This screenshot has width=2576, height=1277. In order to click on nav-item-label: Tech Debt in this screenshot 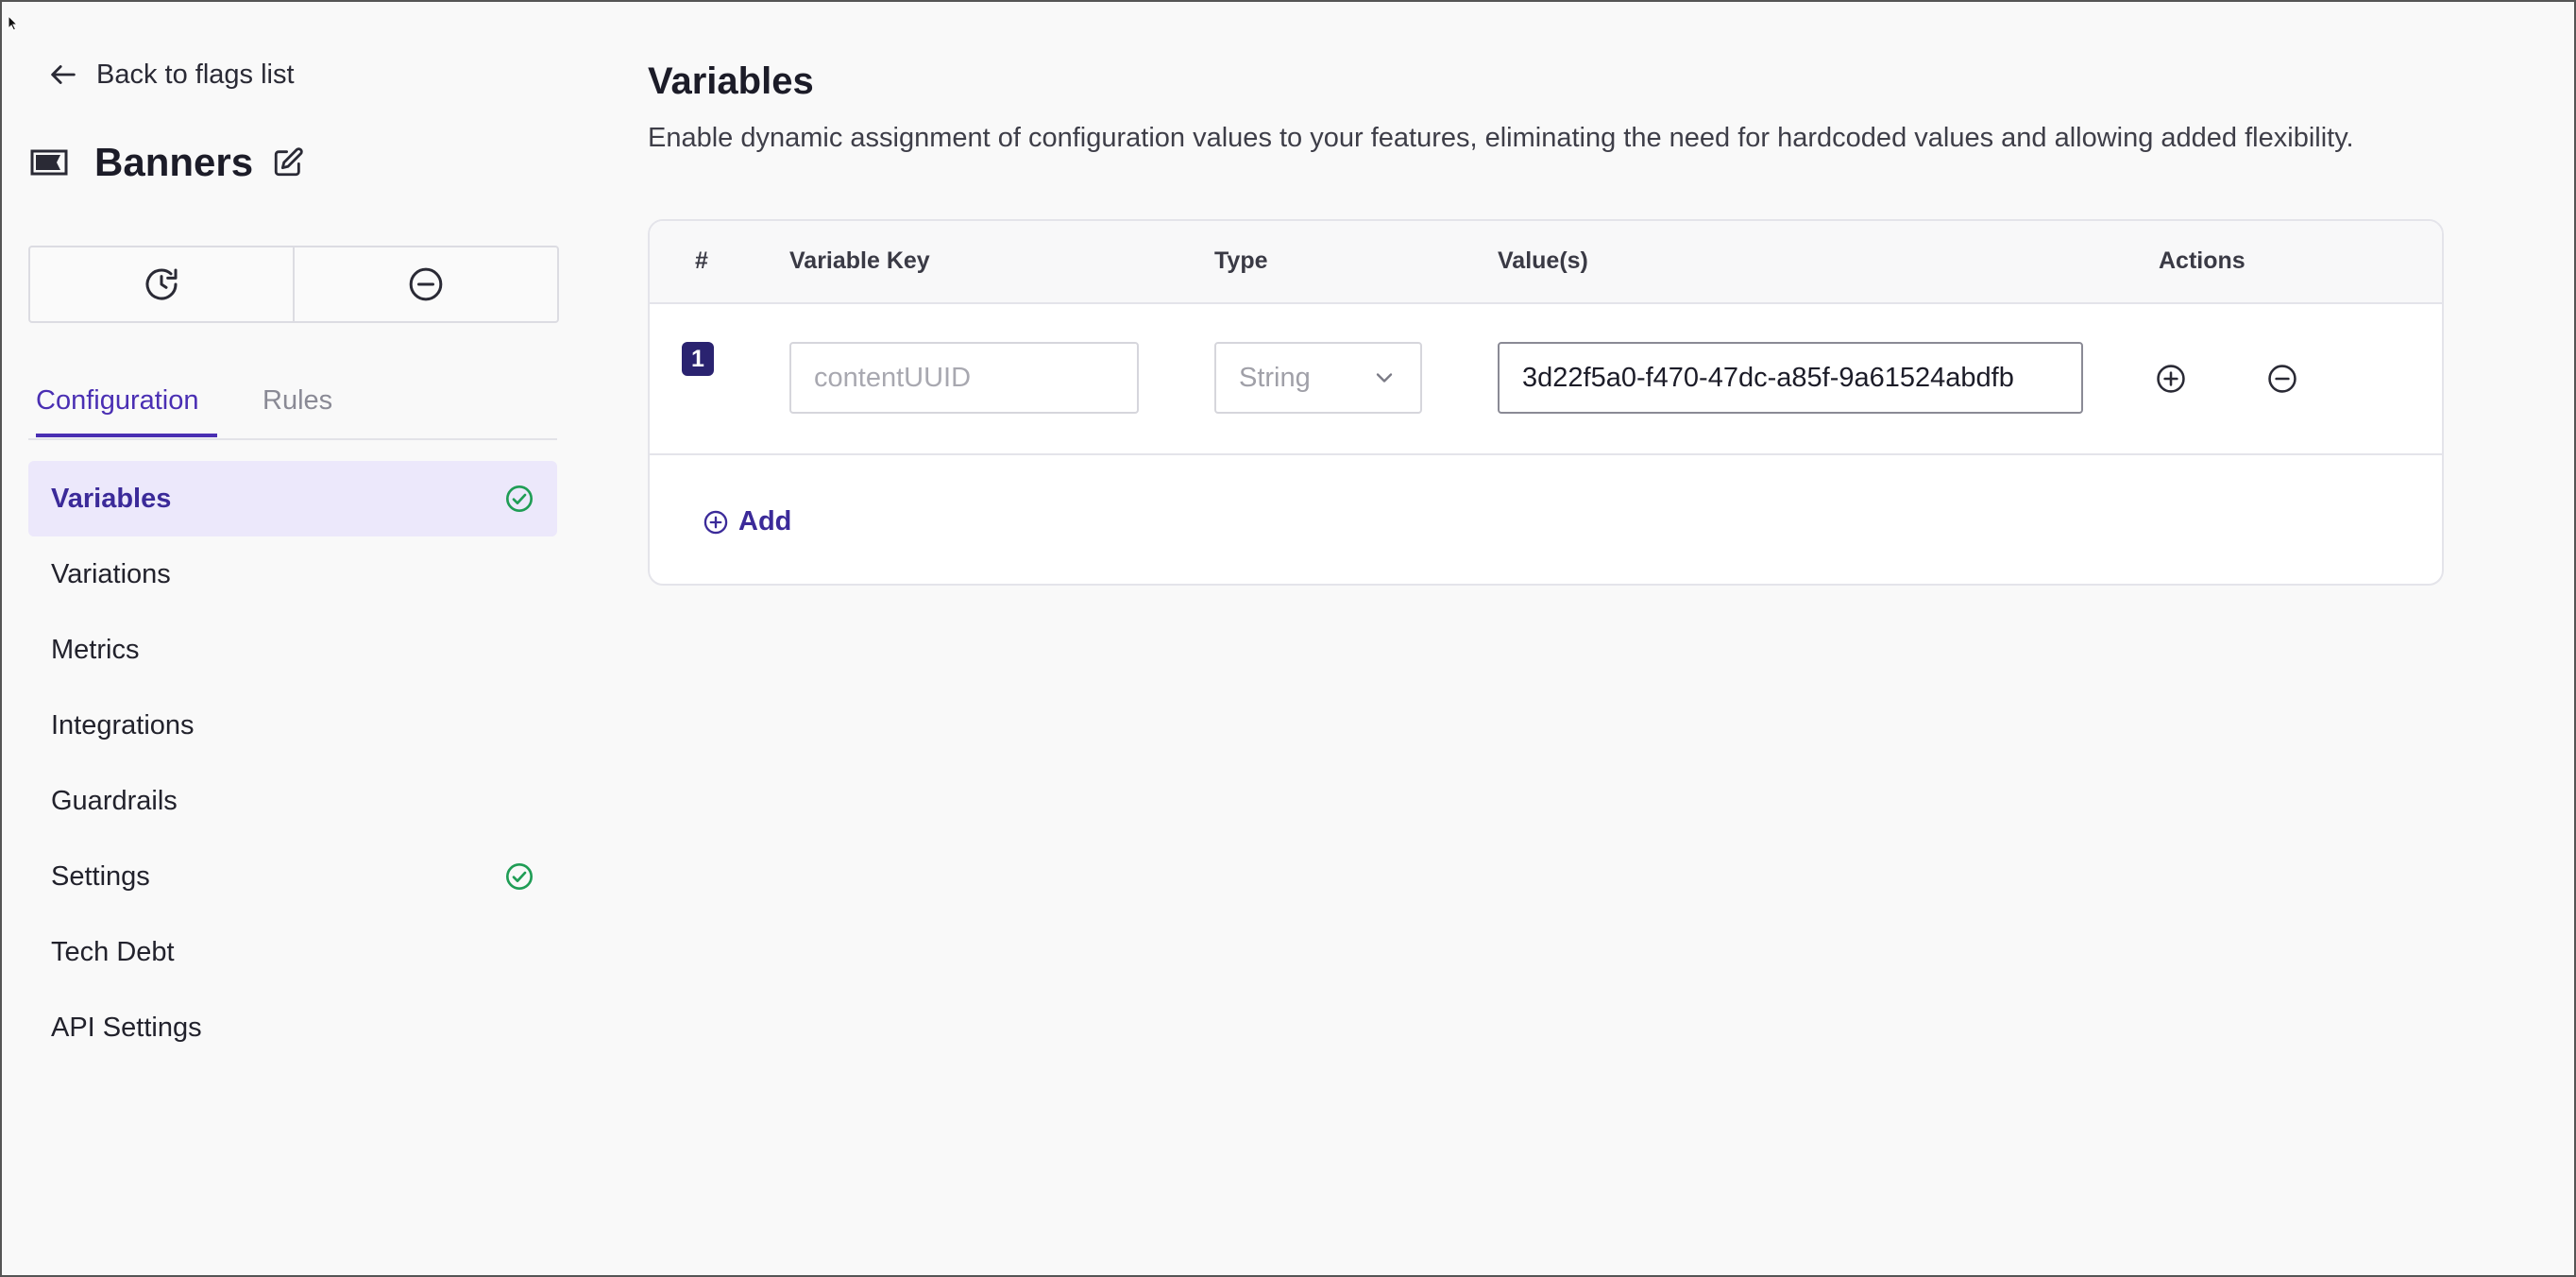, I will do `click(113, 951)`.